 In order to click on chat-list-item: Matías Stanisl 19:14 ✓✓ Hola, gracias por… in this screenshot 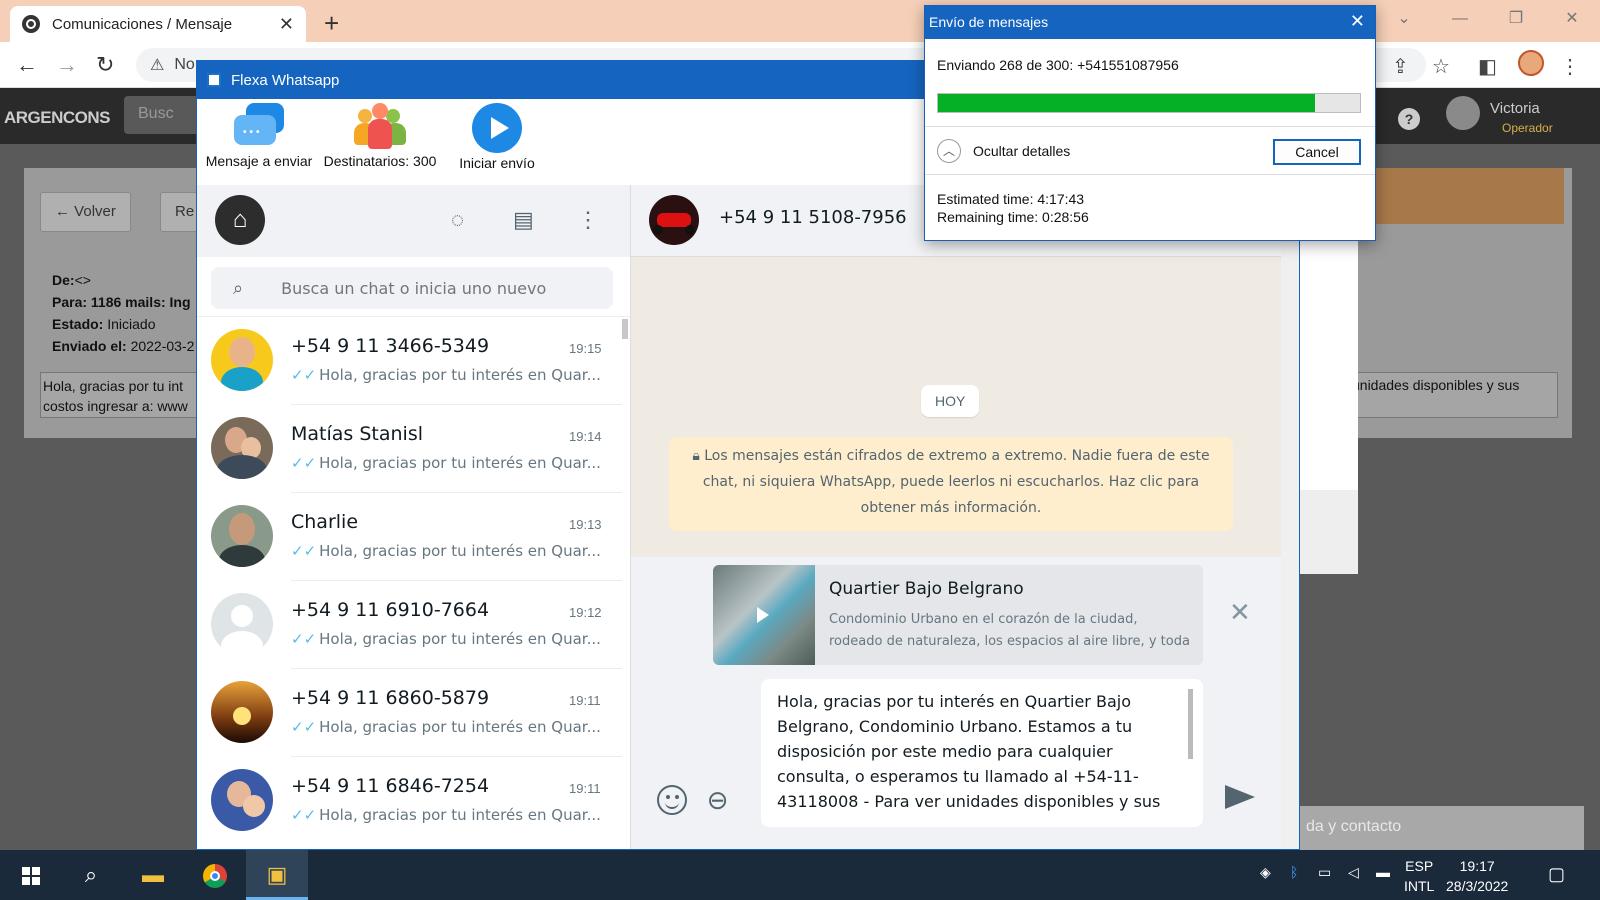, I will do `click(413, 449)`.